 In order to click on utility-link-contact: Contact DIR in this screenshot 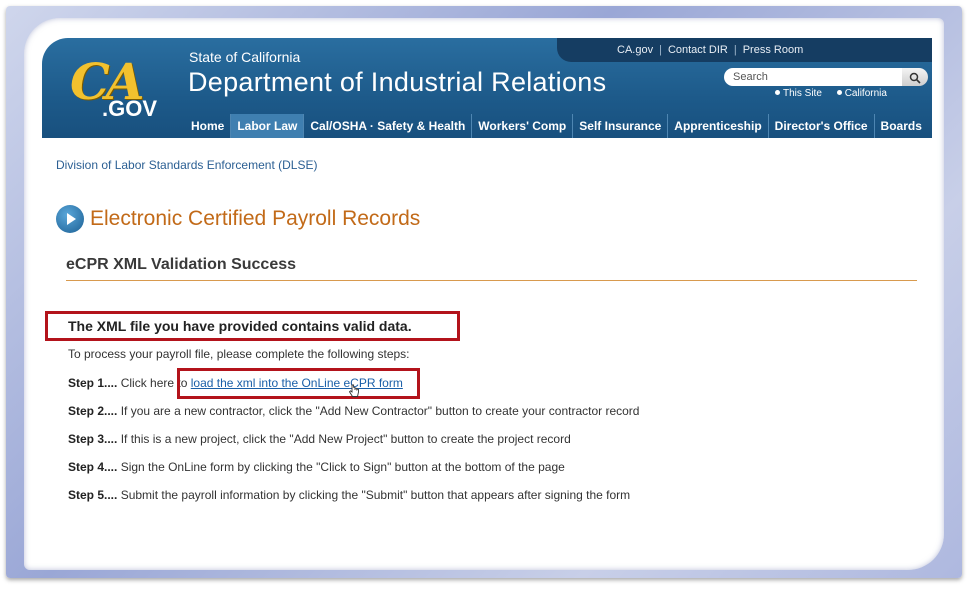, I will do `click(698, 50)`.